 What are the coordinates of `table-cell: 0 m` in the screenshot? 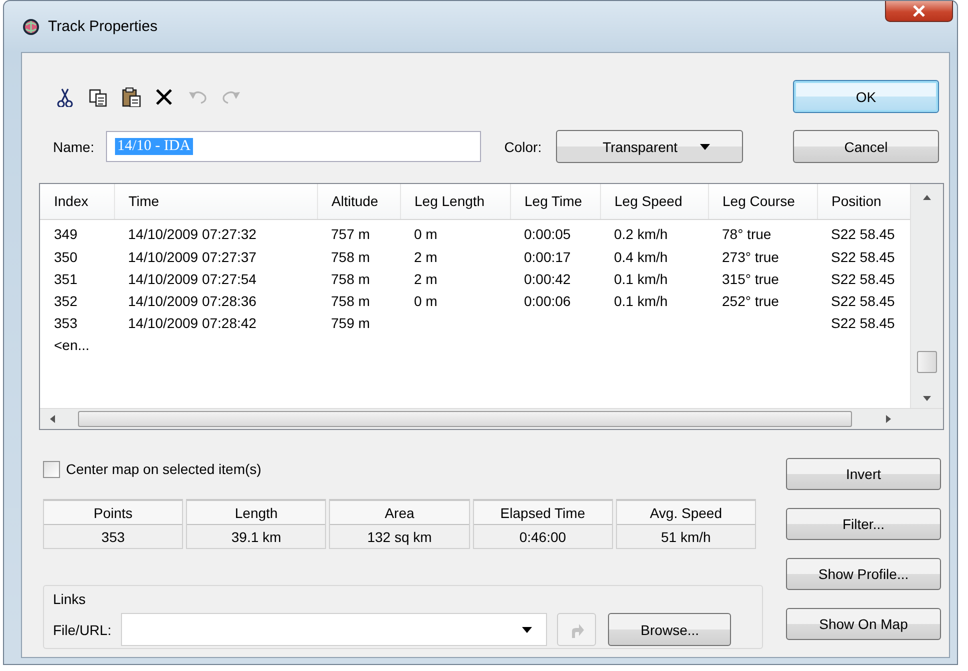 It's located at (455, 232).